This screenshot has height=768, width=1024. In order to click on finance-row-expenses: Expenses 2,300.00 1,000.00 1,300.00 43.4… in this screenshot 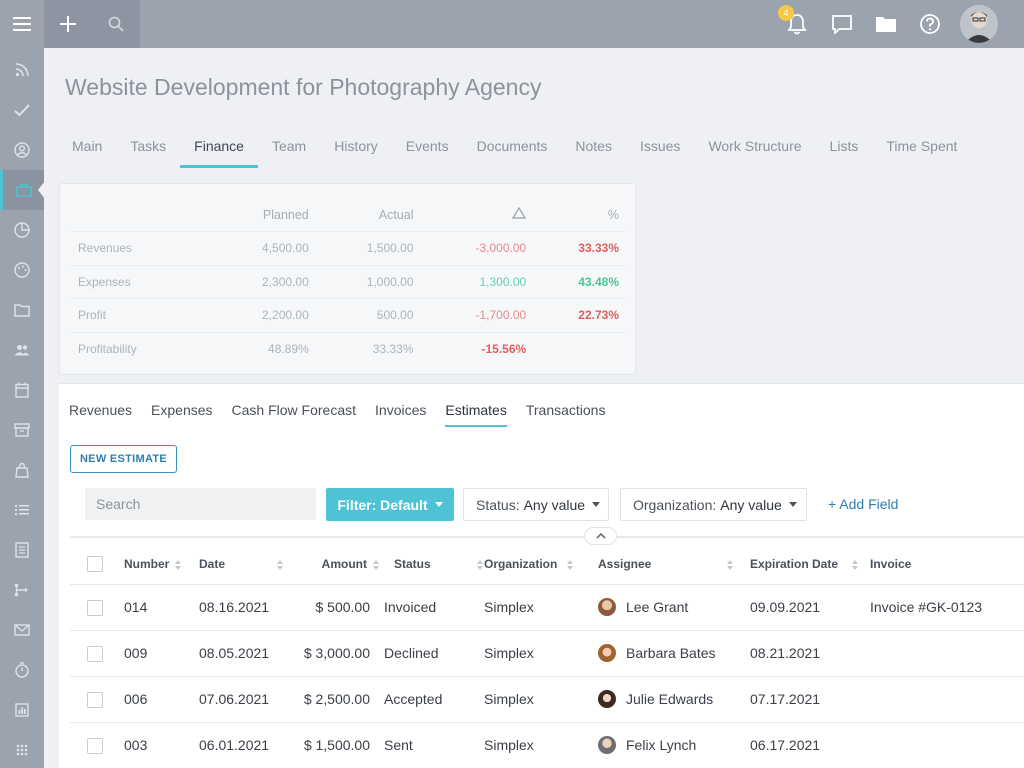, I will do `click(347, 281)`.